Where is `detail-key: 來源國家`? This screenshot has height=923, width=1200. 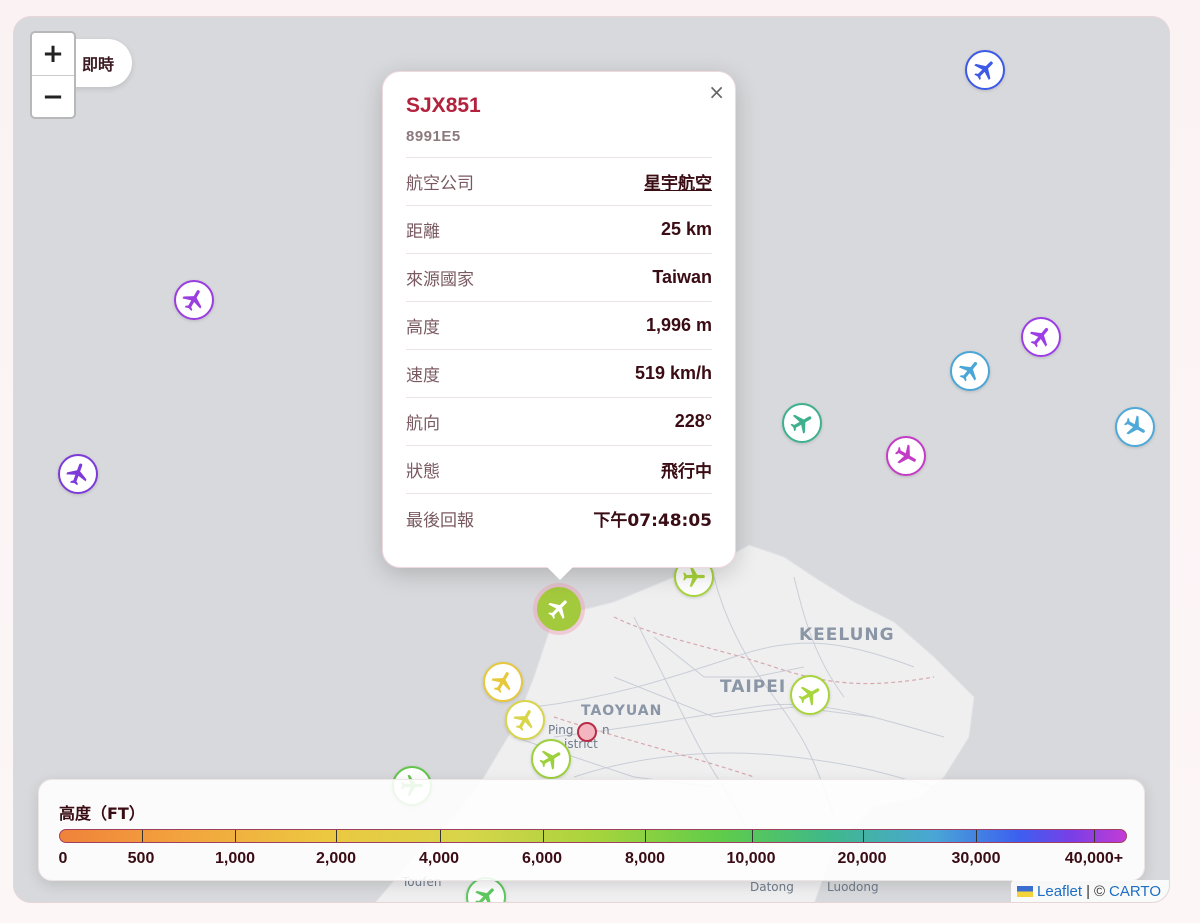 detail-key: 來源國家 is located at coordinates (440, 280).